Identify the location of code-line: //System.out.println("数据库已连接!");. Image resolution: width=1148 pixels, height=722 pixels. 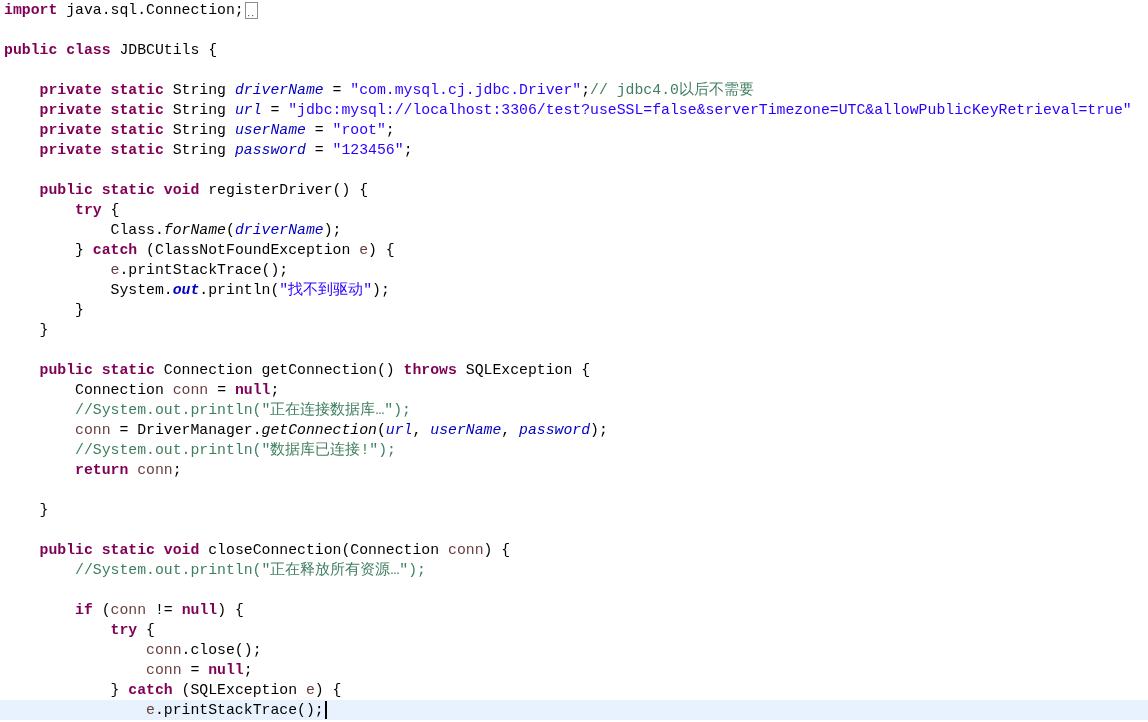
(235, 450).